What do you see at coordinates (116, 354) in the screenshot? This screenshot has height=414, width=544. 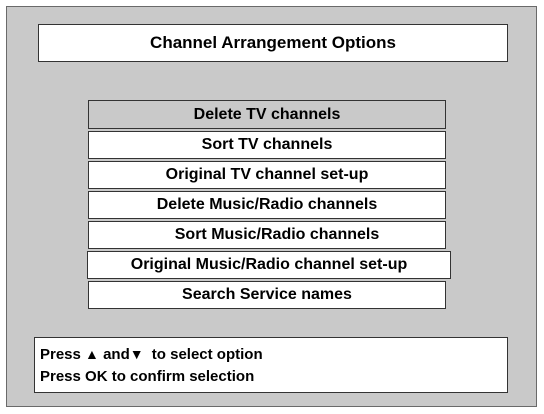 I see `help-and-text: and` at bounding box center [116, 354].